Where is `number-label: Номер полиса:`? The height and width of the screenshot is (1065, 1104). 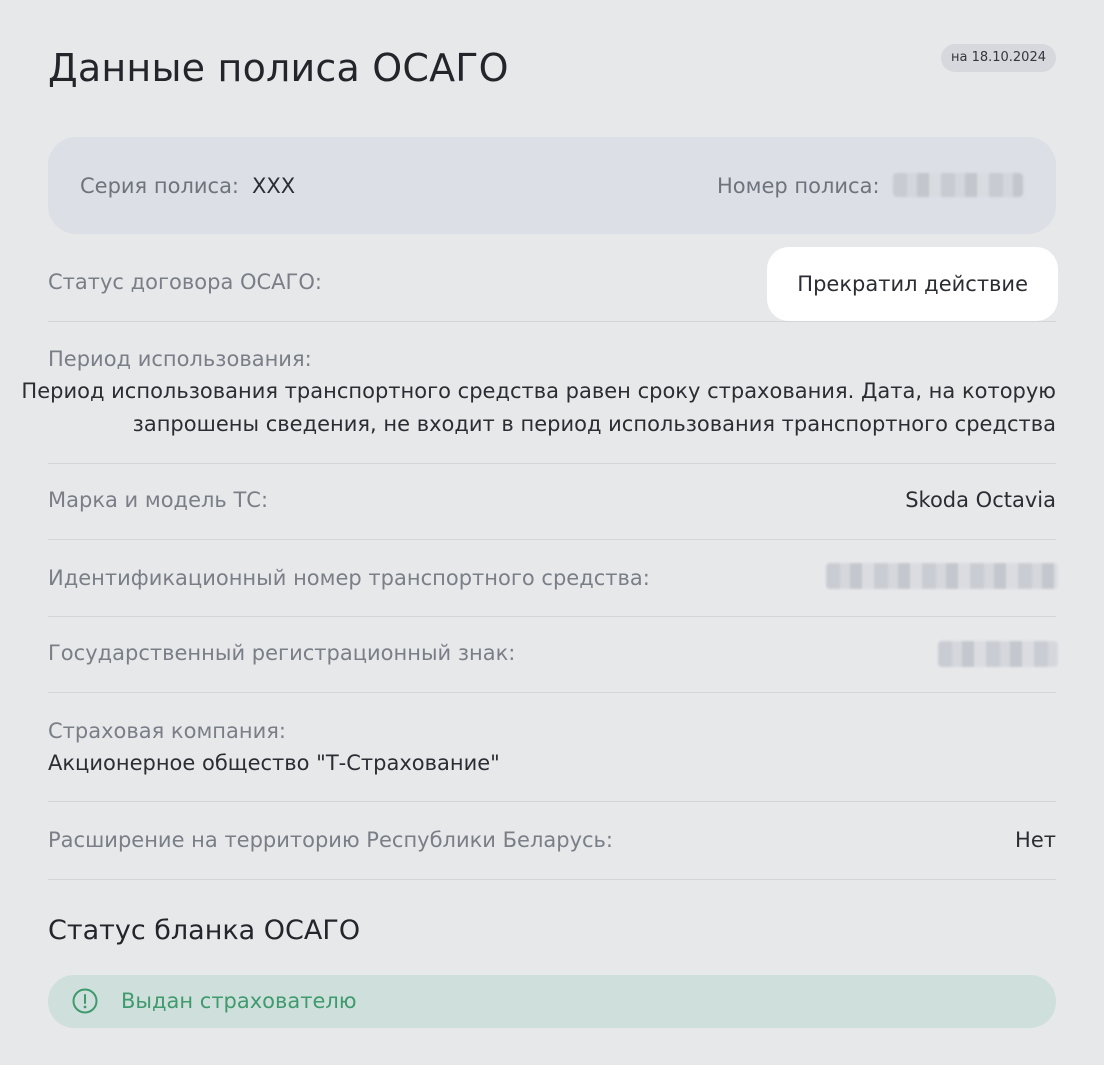 number-label: Номер полиса: is located at coordinates (798, 186).